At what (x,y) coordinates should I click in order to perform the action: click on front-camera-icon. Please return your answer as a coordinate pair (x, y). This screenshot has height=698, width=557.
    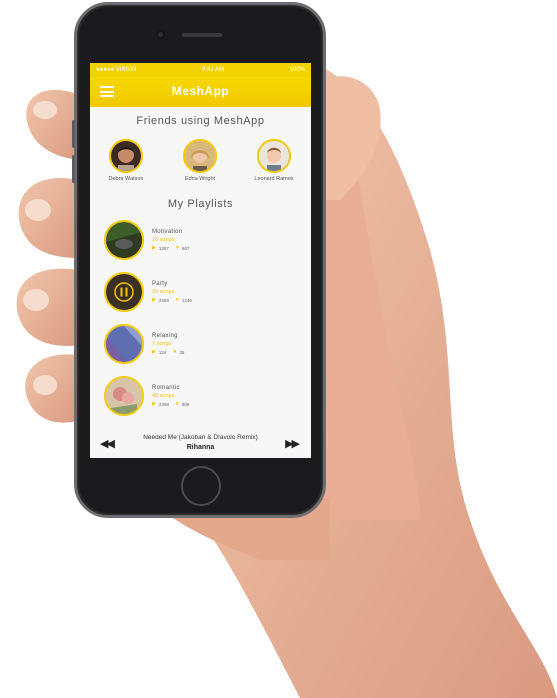
    Looking at the image, I should click on (160, 34).